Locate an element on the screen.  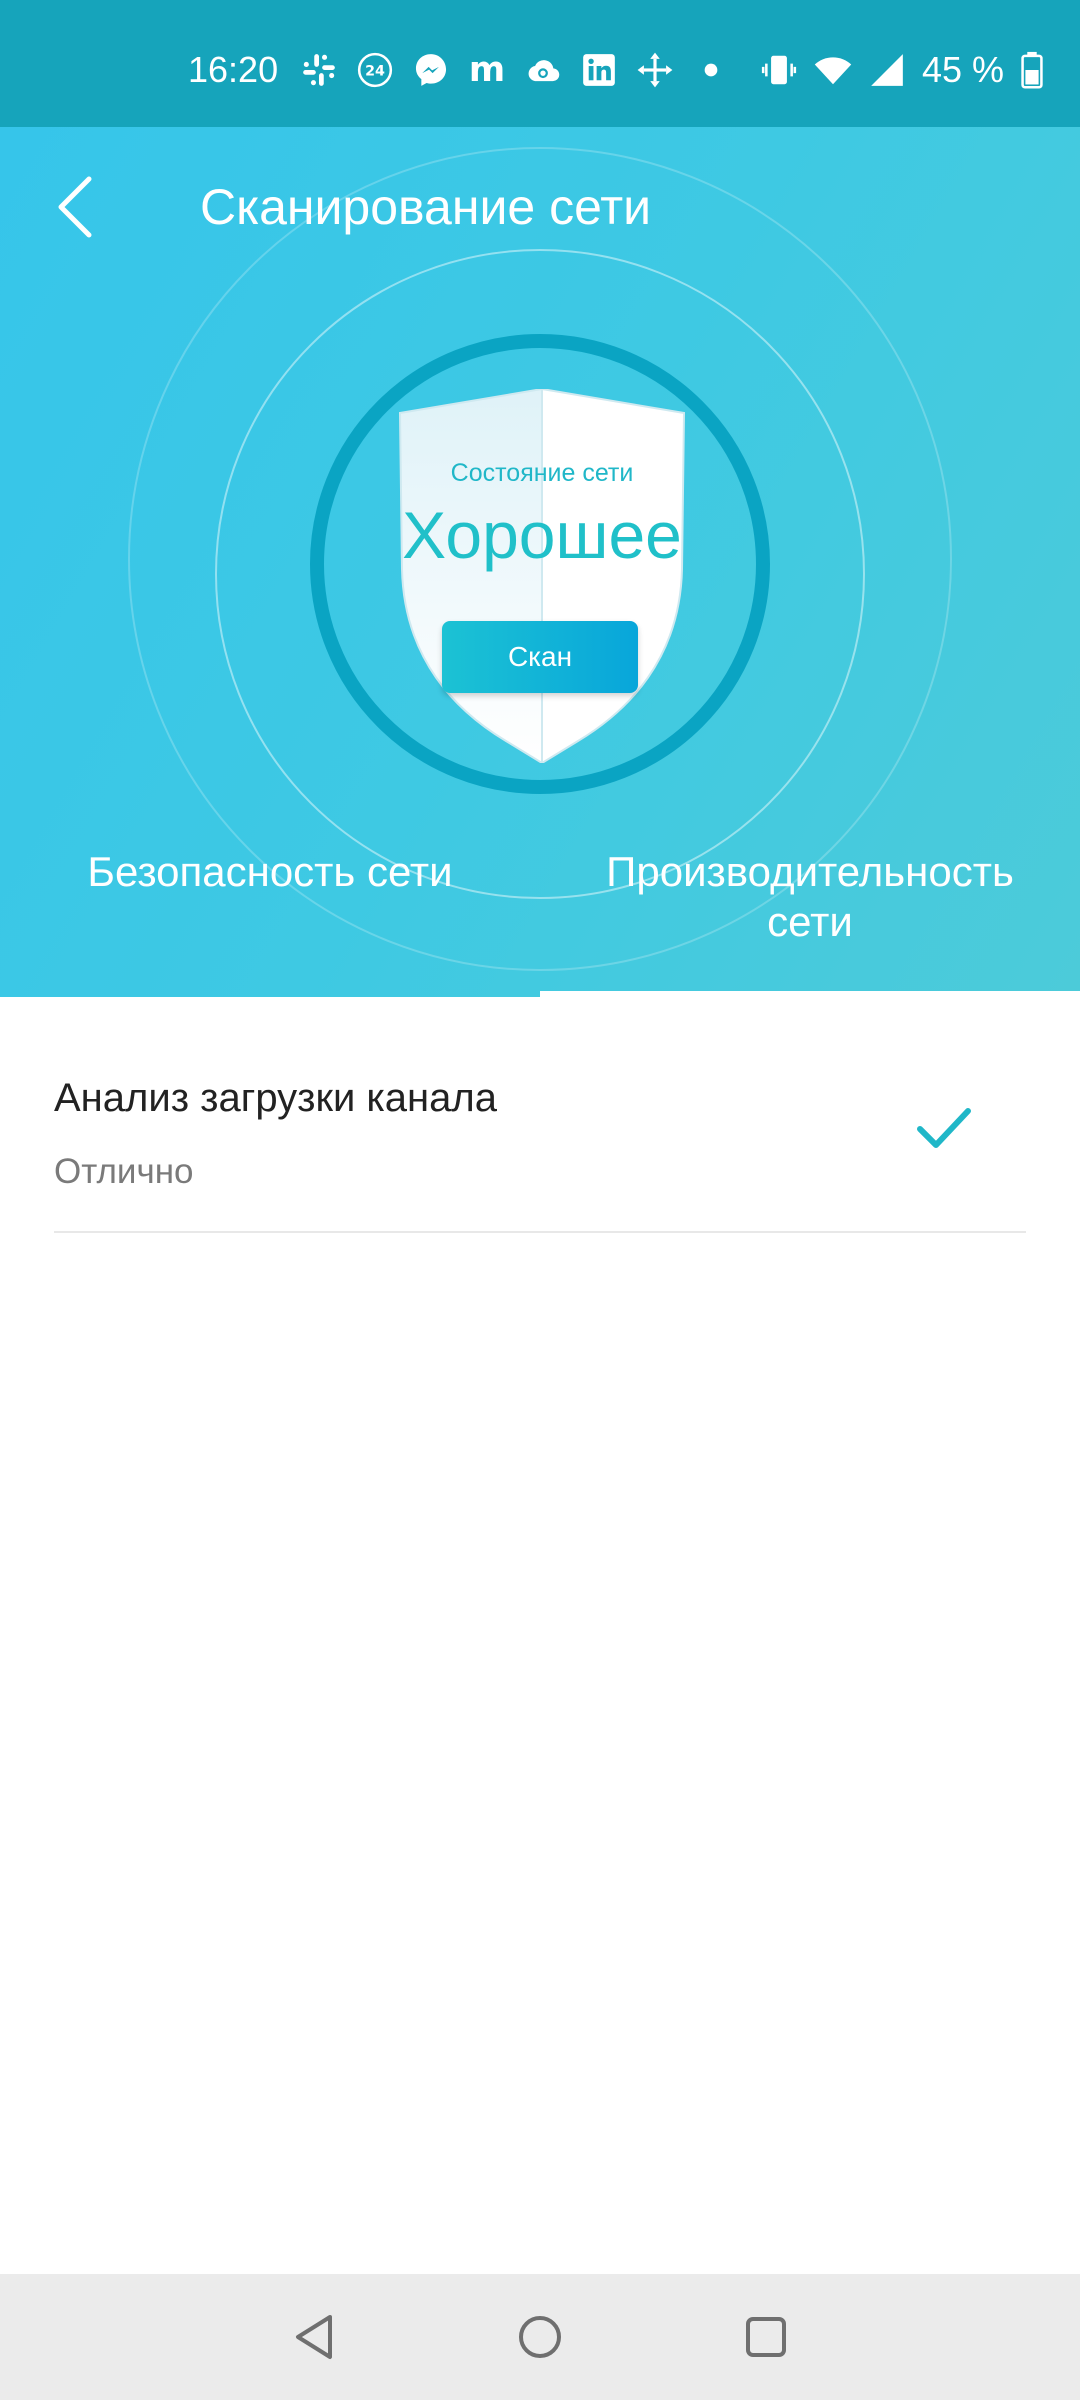
list-item: Анализ загрузки канала Отлично is located at coordinates (540, 1115).